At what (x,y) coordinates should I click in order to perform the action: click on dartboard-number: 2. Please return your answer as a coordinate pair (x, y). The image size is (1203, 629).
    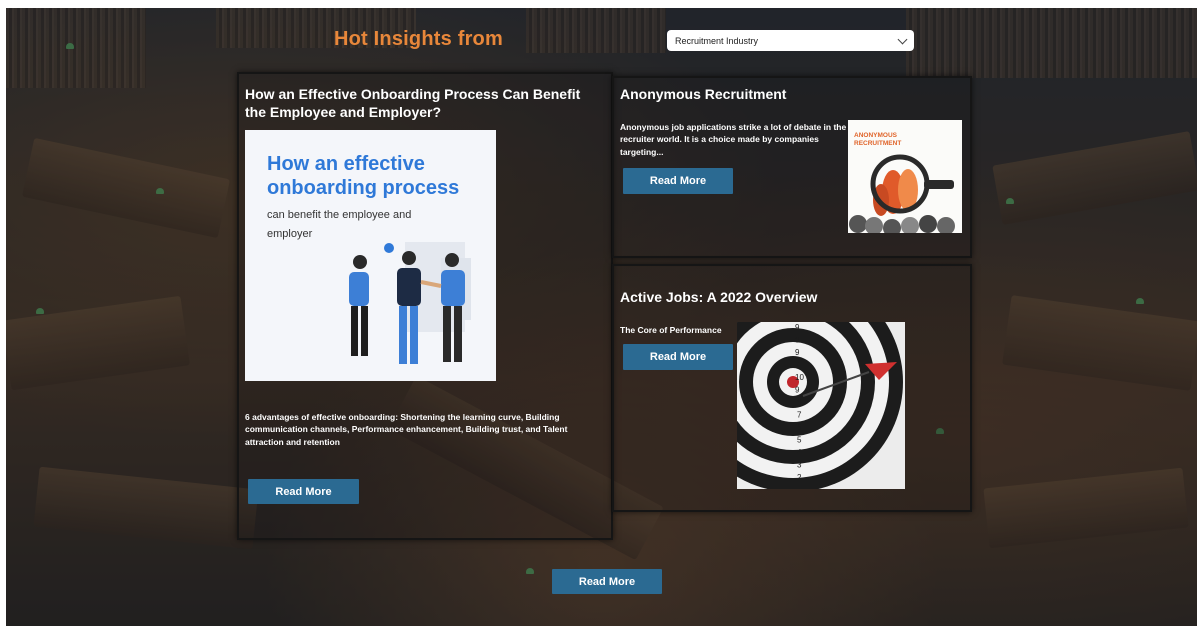
    Looking at the image, I should click on (799, 477).